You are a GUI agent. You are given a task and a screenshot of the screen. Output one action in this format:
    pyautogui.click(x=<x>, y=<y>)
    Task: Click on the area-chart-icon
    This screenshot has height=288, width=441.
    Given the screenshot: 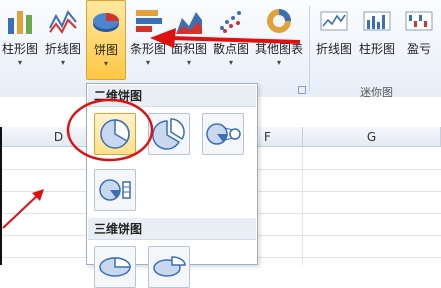 What is the action you would take?
    pyautogui.click(x=189, y=23)
    